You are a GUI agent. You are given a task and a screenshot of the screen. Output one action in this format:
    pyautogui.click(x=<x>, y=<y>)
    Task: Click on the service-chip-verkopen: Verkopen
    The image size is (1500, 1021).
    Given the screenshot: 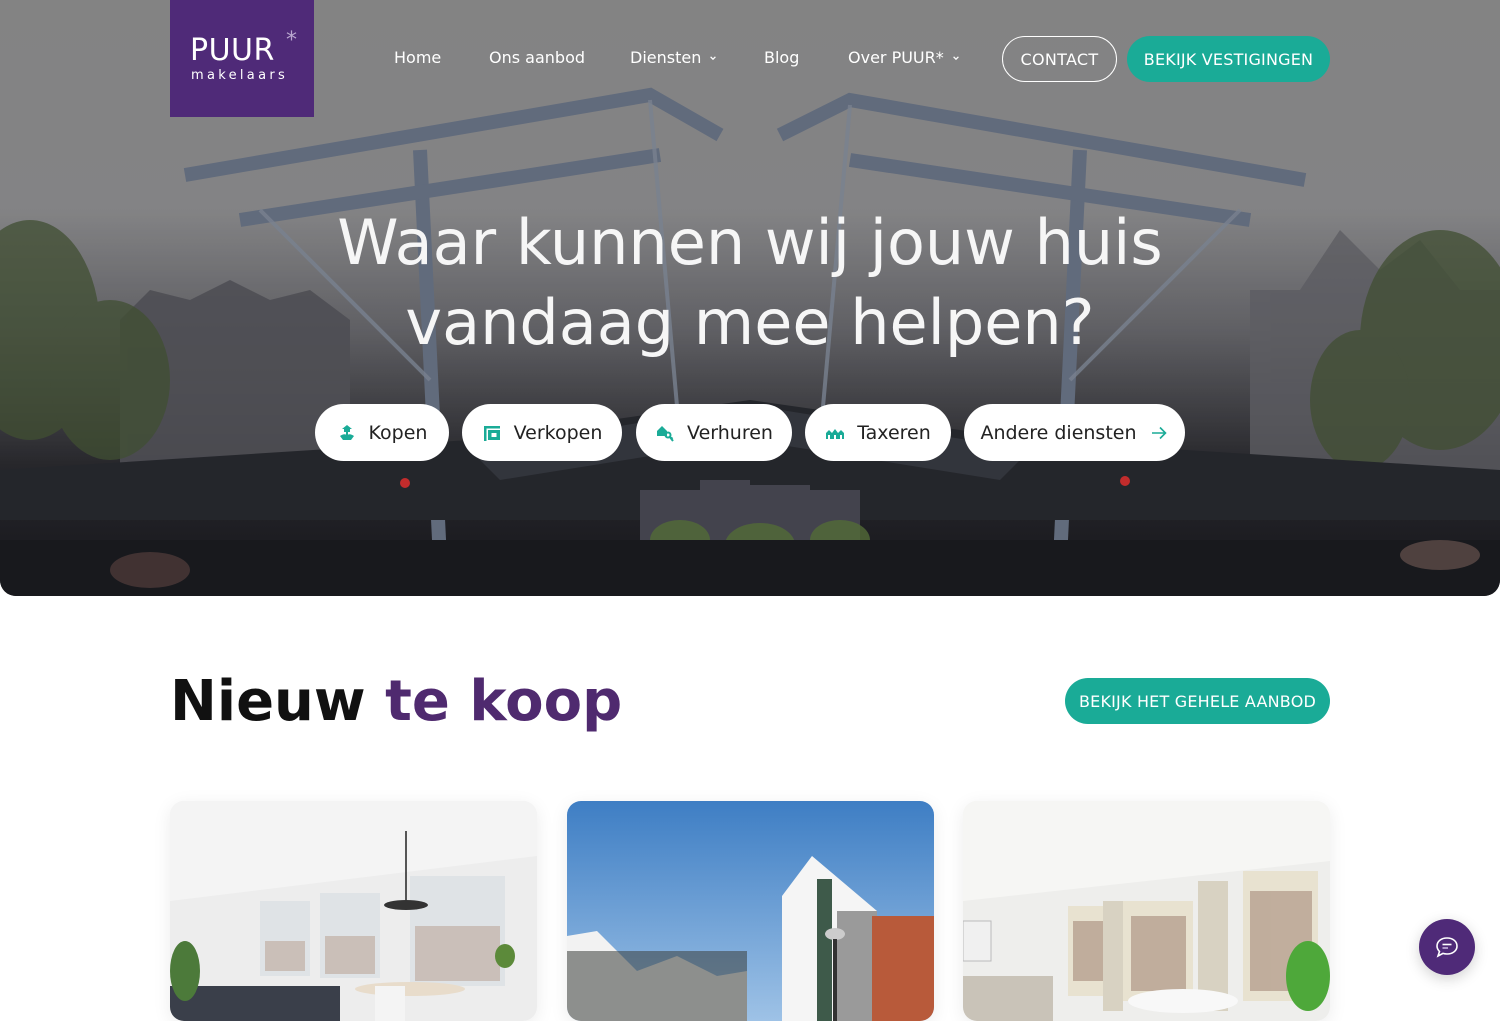 What is the action you would take?
    pyautogui.click(x=542, y=432)
    